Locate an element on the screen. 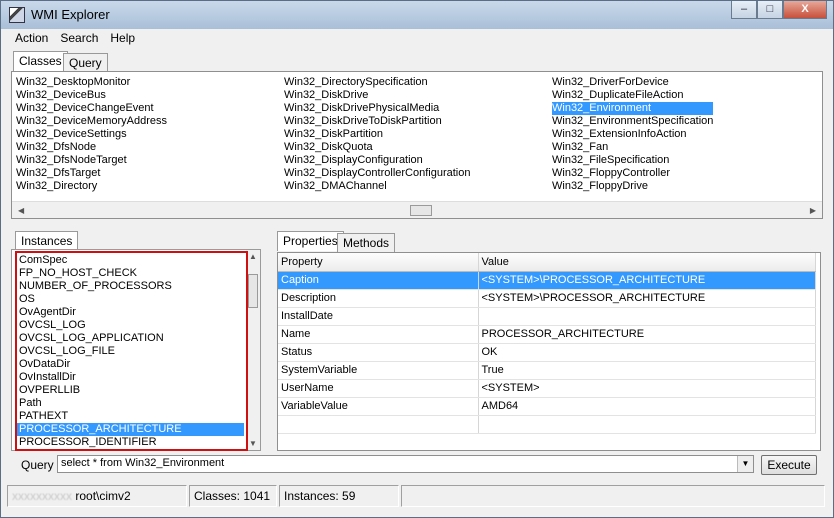  table-row: UserName <SYSTEM> is located at coordinates (547, 388).